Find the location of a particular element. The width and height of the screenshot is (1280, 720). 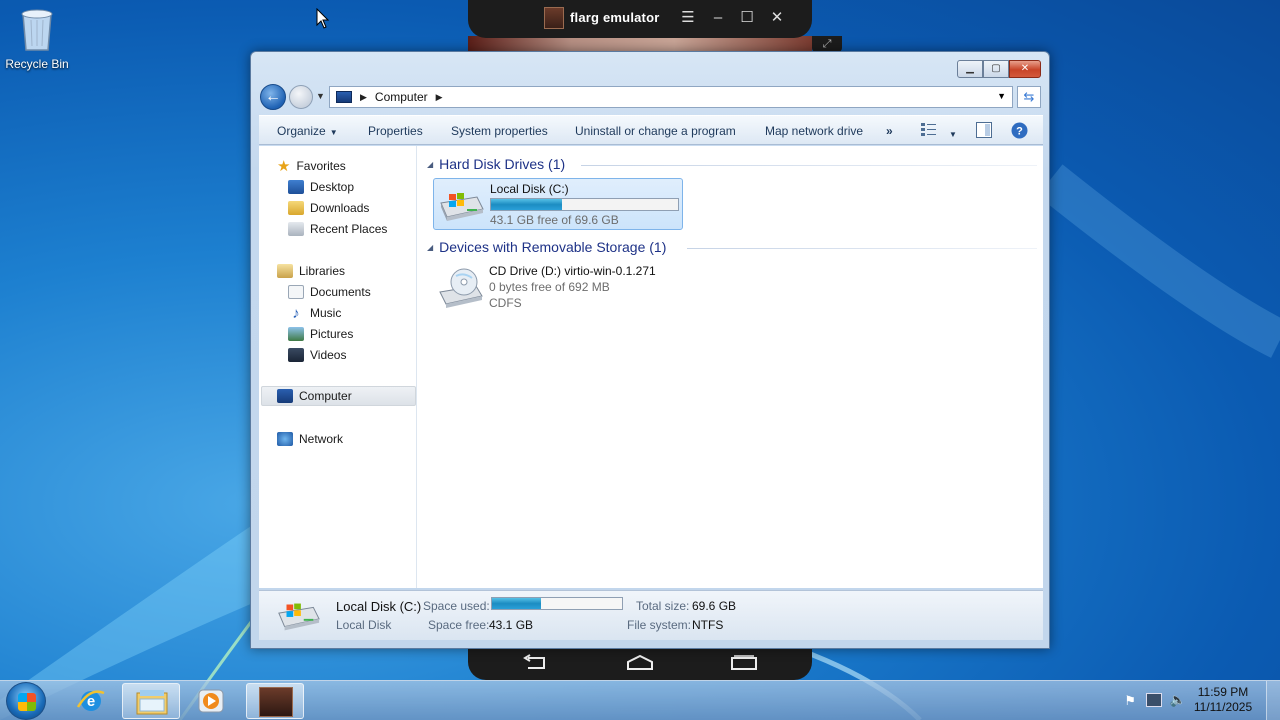

nav-music-label: Music is located at coordinates (326, 313).